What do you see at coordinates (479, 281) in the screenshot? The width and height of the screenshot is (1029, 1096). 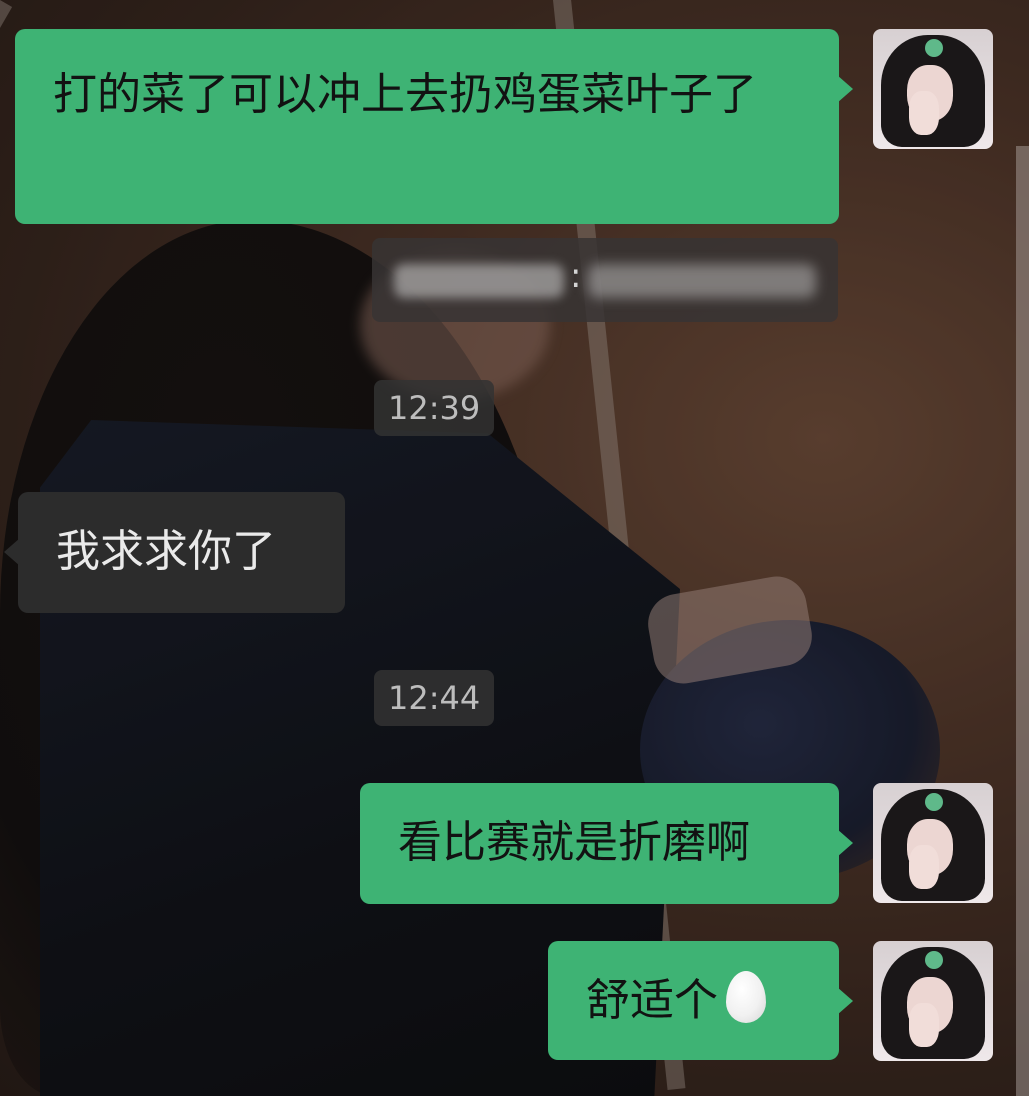 I see `blurred-name` at bounding box center [479, 281].